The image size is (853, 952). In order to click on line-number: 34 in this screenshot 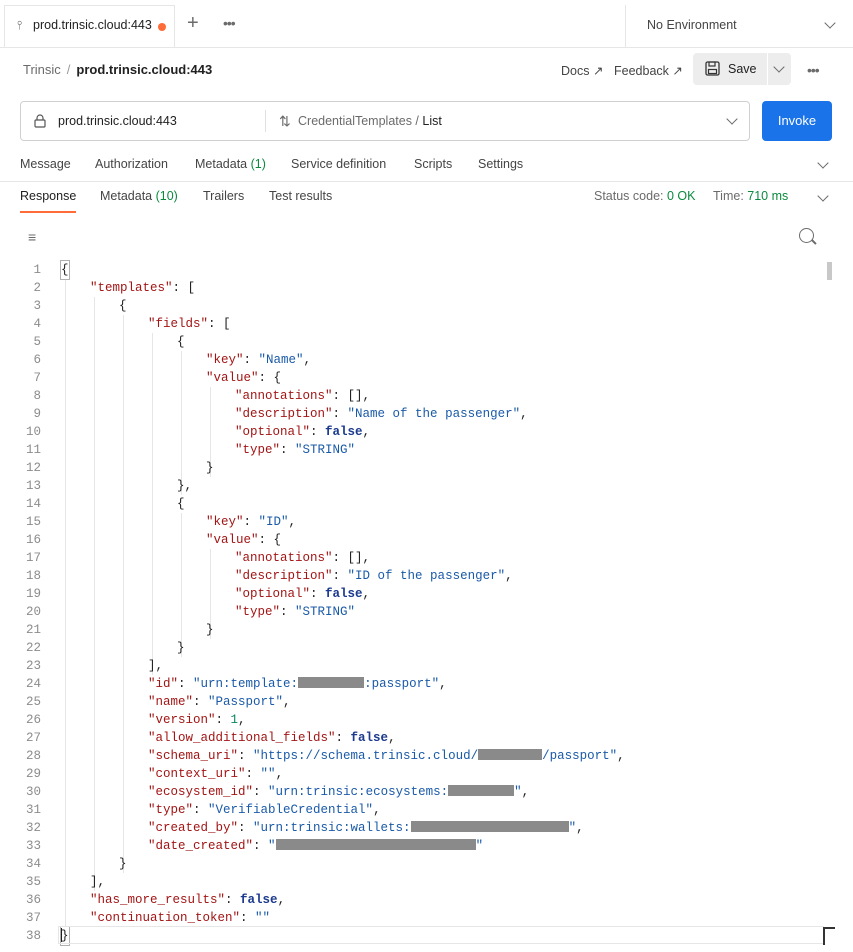, I will do `click(33, 864)`.